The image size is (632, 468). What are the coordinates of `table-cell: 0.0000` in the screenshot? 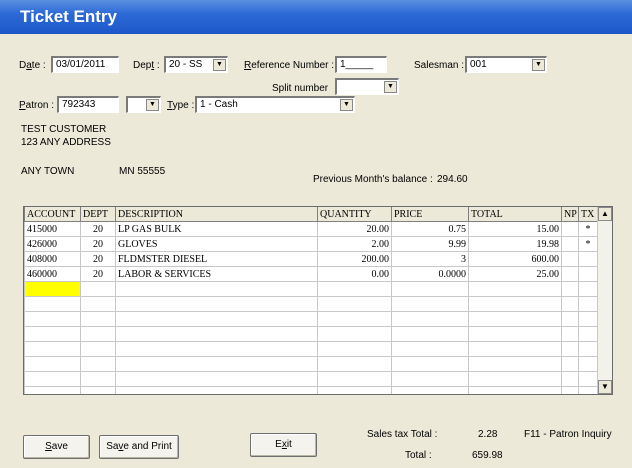 It's located at (430, 274).